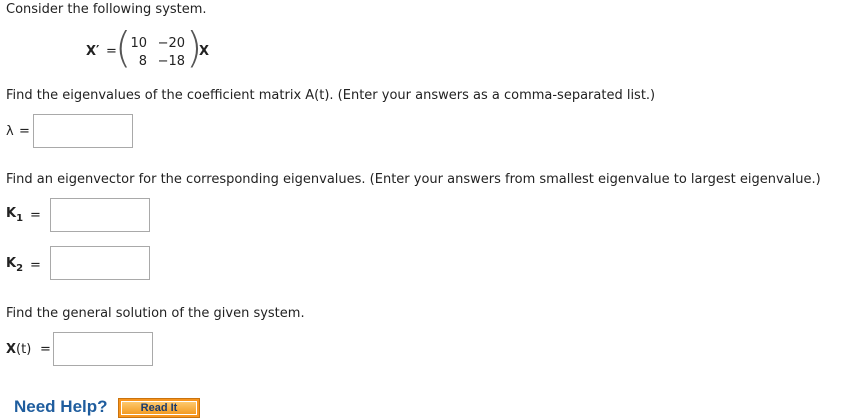 Image resolution: width=861 pixels, height=419 pixels. Describe the element at coordinates (171, 61) in the screenshot. I see `matrix-cell-2-2: −18` at that location.